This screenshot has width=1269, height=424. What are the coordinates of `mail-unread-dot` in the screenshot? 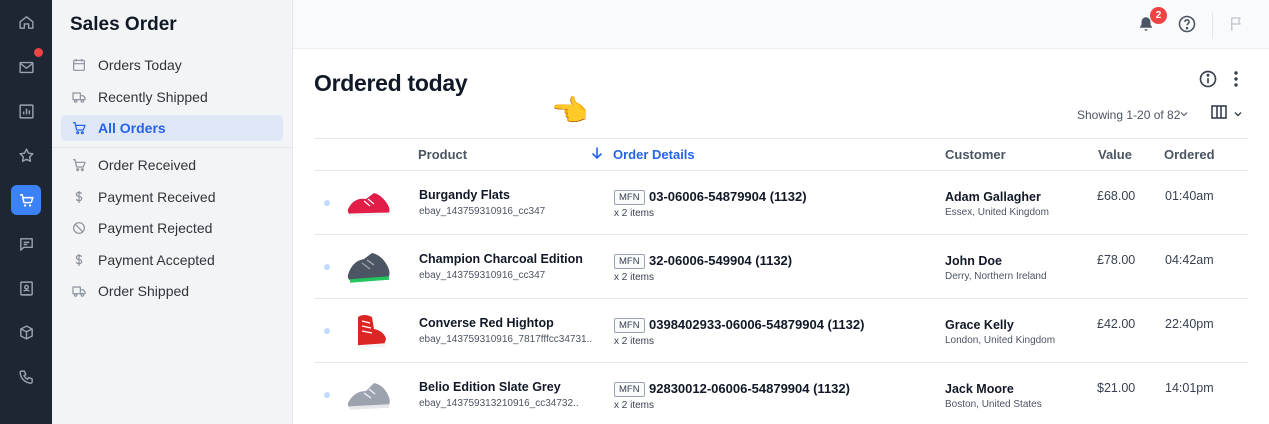 It's located at (38, 52).